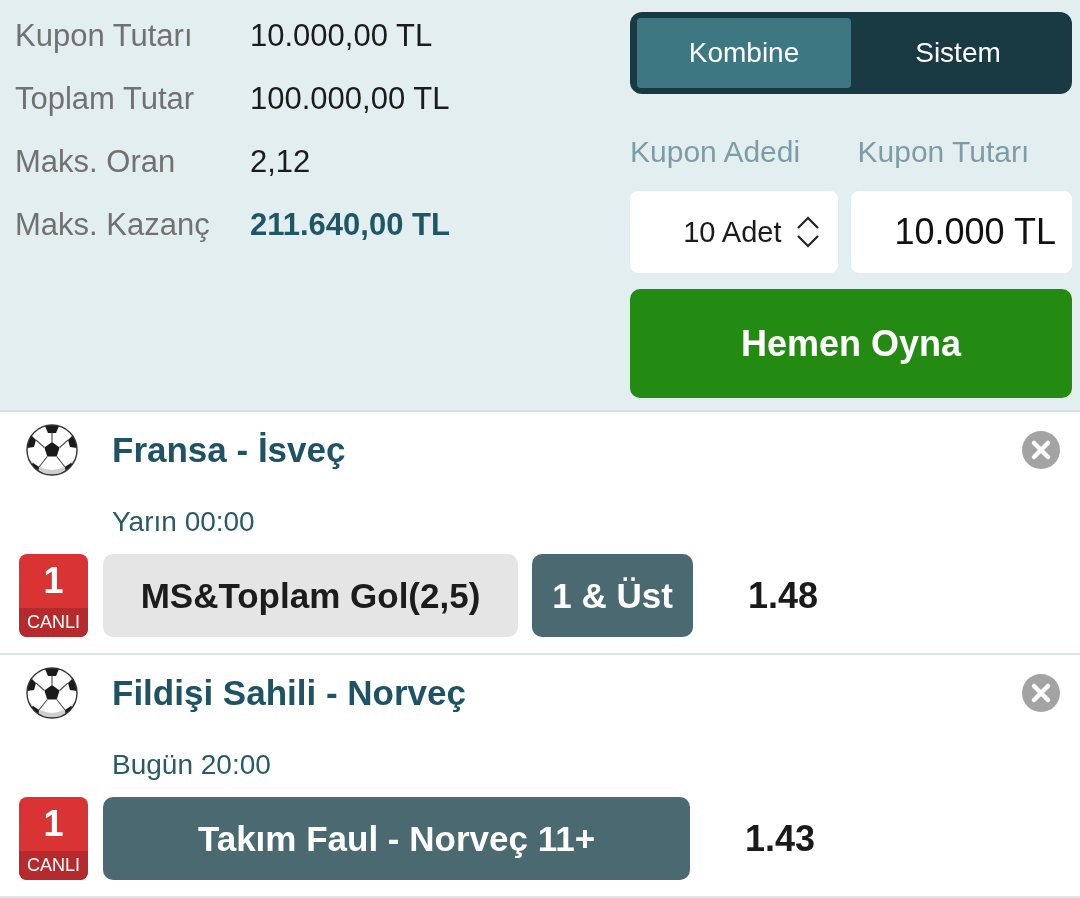 This screenshot has width=1080, height=898. I want to click on summary-value: 211.640,00 TL, so click(350, 224).